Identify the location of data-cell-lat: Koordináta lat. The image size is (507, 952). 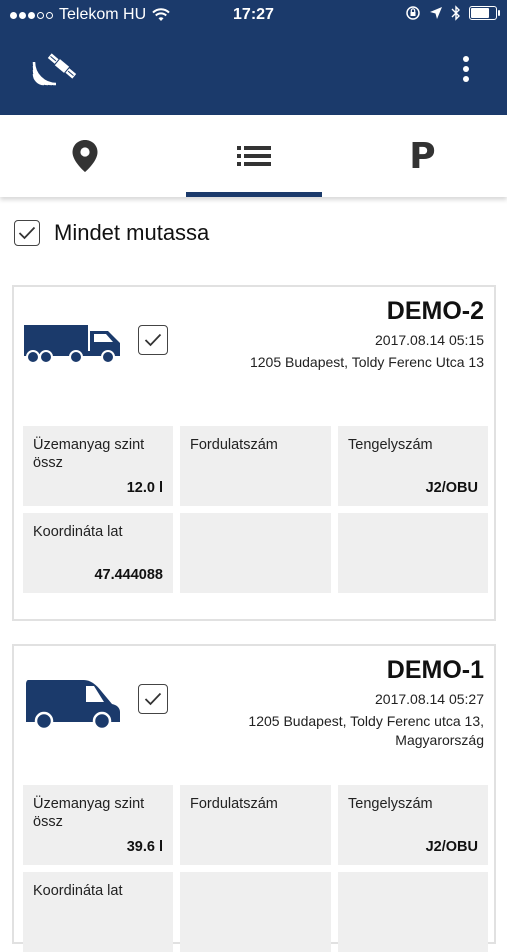
(98, 912).